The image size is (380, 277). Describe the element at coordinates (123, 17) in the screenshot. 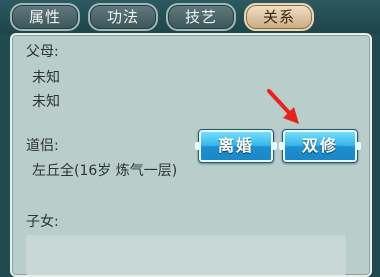

I see `tab-skills: 功法` at that location.